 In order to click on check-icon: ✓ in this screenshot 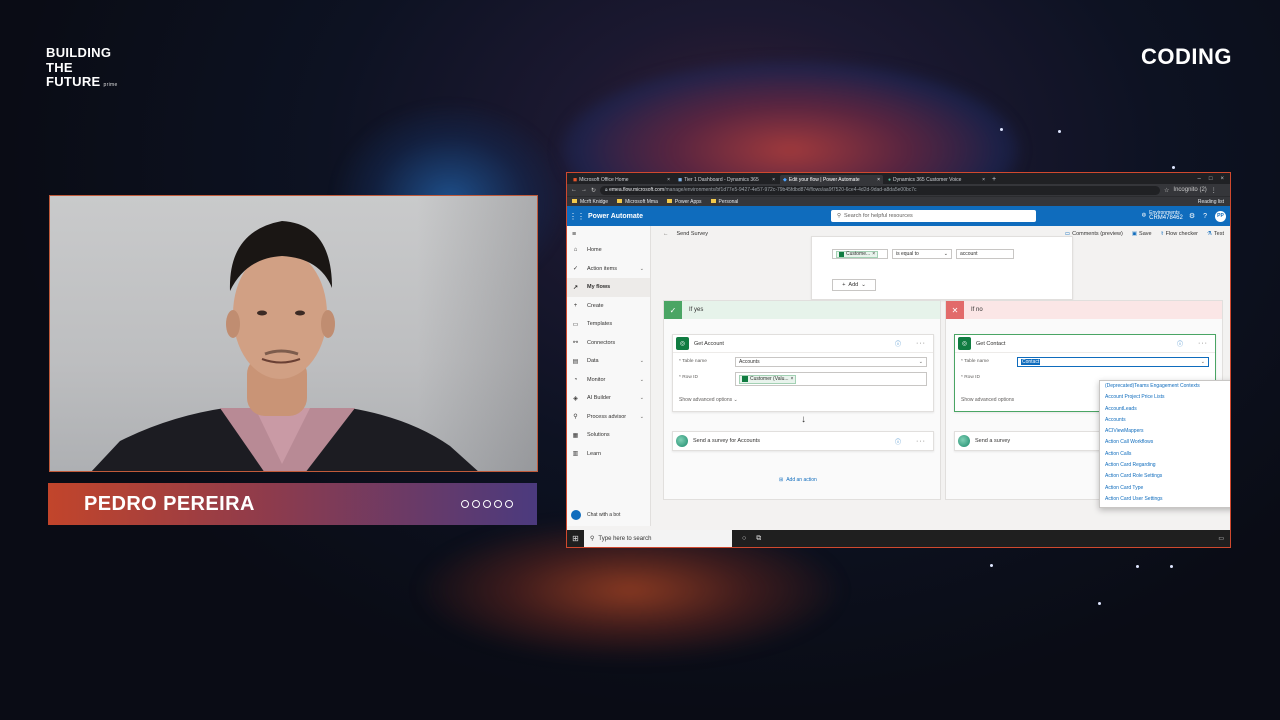, I will do `click(575, 269)`.